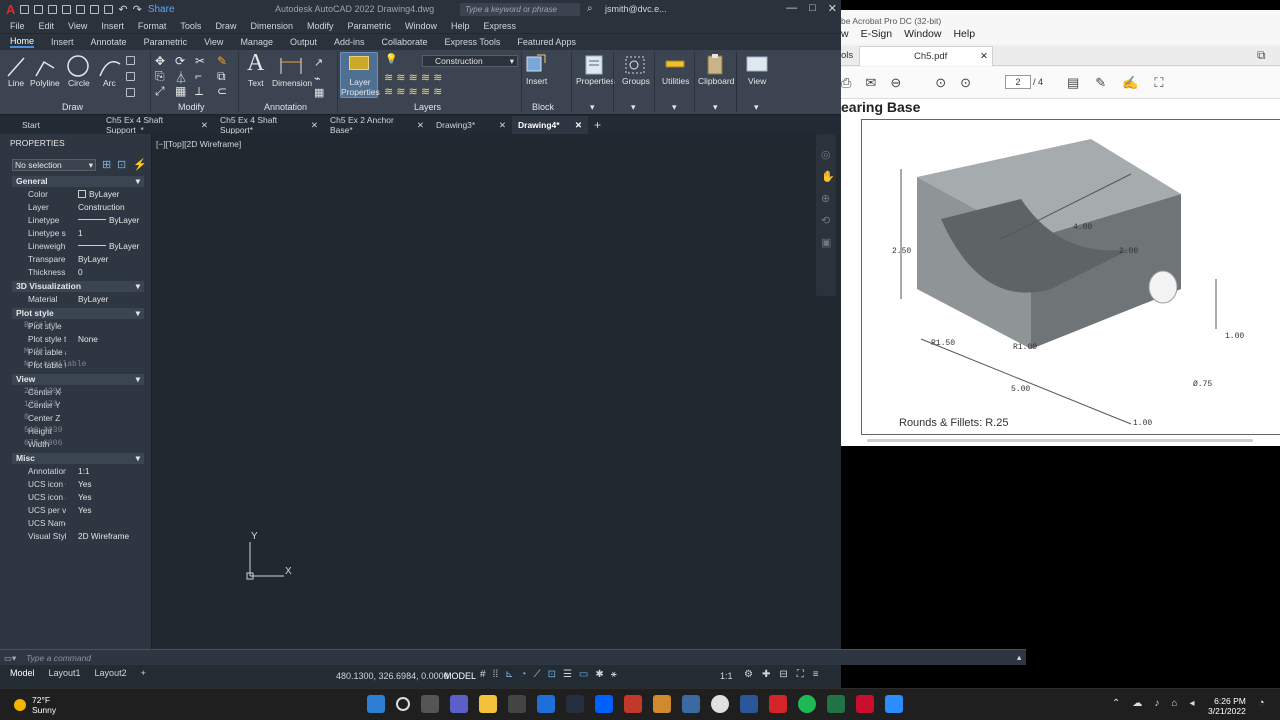 The height and width of the screenshot is (720, 1280). I want to click on fill-sign-icon: ⛶, so click(1158, 83).